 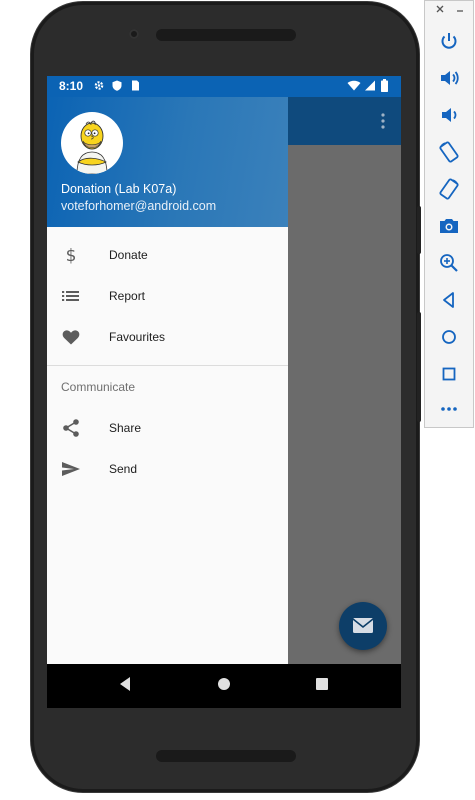 I want to click on menu-item-favourites: Favourites, so click(x=167, y=337).